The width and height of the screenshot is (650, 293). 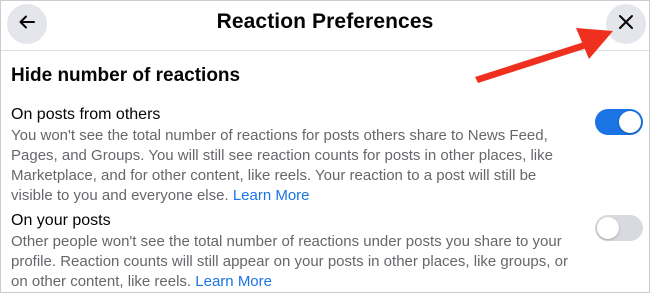 What do you see at coordinates (61, 220) in the screenshot?
I see `setting-title: On your posts` at bounding box center [61, 220].